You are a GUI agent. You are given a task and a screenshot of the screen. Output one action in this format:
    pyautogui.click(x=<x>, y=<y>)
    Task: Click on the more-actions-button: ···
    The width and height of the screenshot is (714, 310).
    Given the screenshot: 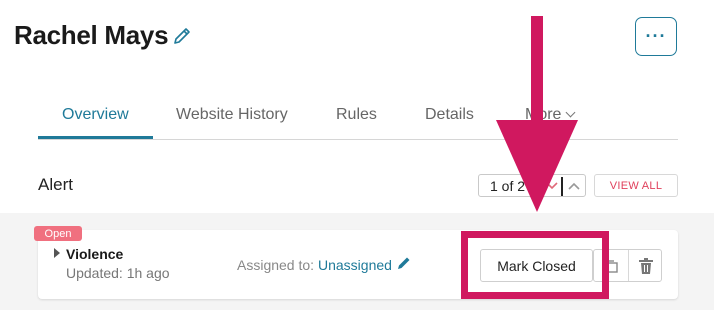 What is the action you would take?
    pyautogui.click(x=656, y=36)
    